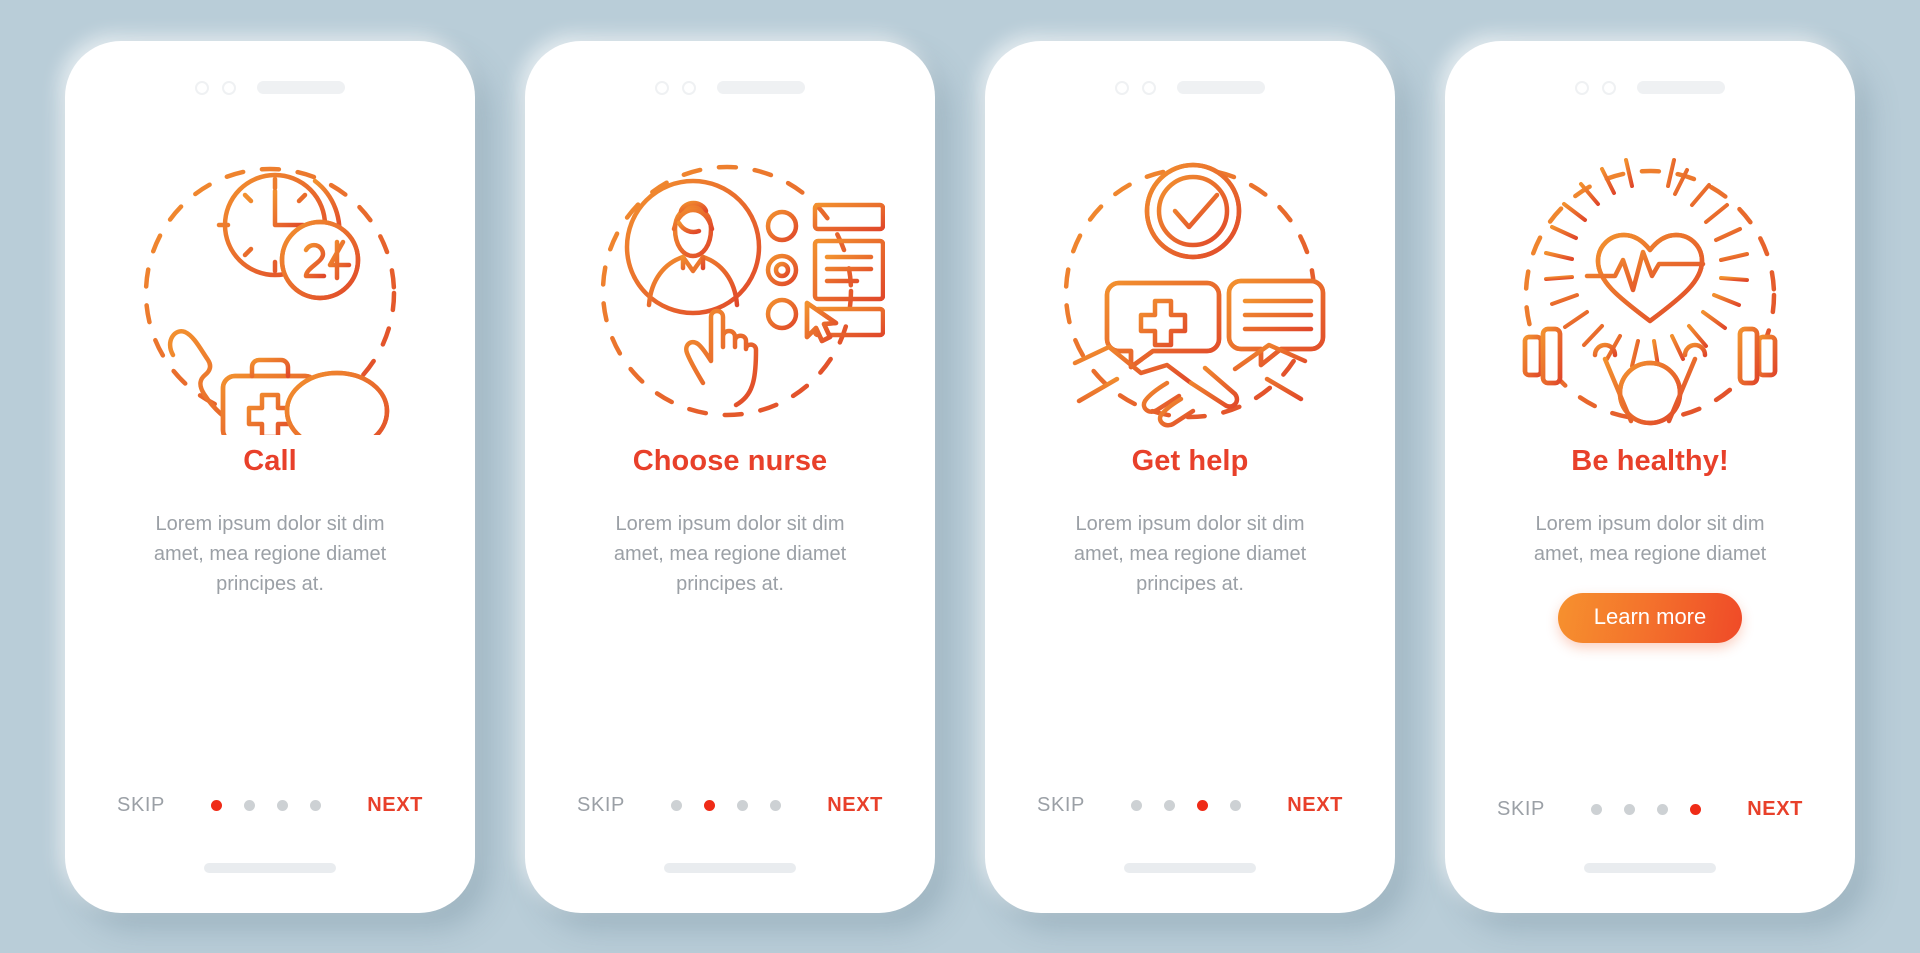 The height and width of the screenshot is (953, 1920). Describe the element at coordinates (1650, 289) in the screenshot. I see `be-healthy-icon` at that location.